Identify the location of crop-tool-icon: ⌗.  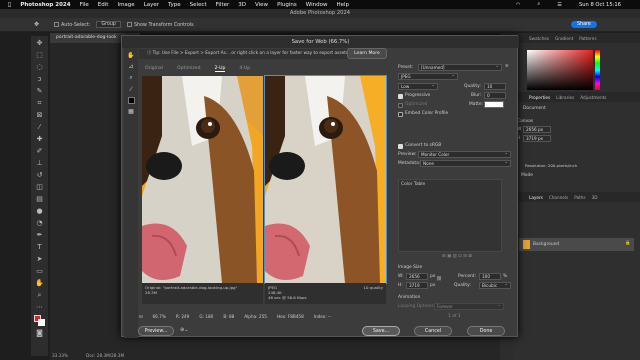
(39, 103).